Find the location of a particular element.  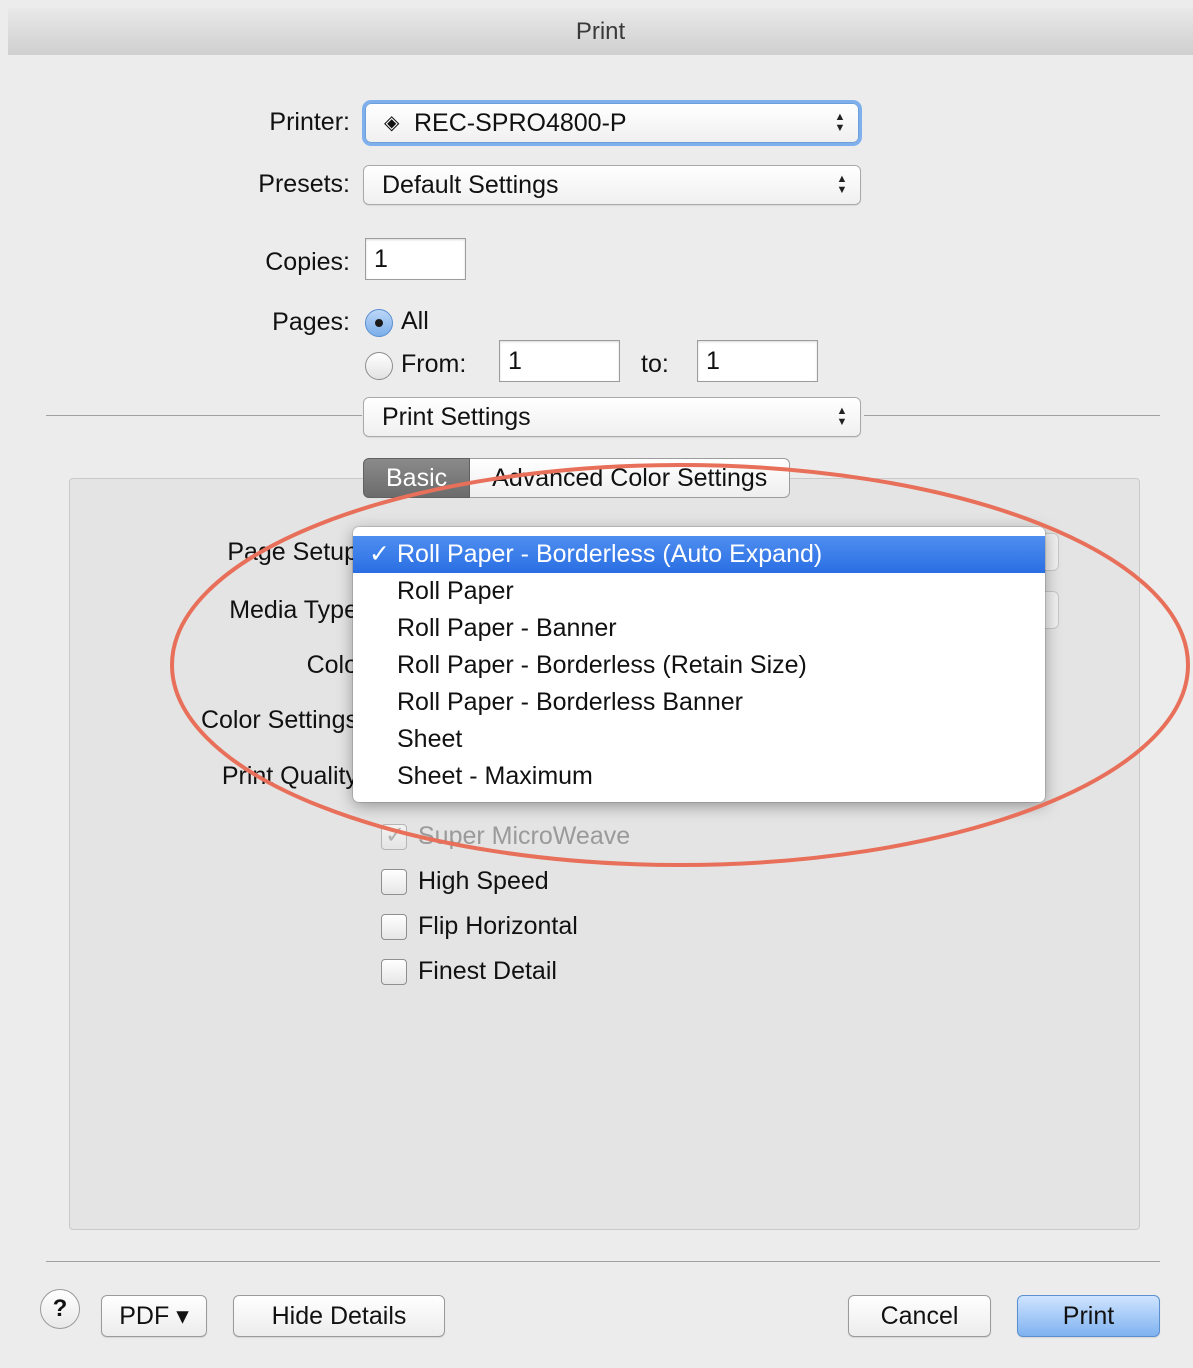

high-speed-label: High Speed is located at coordinates (483, 881).